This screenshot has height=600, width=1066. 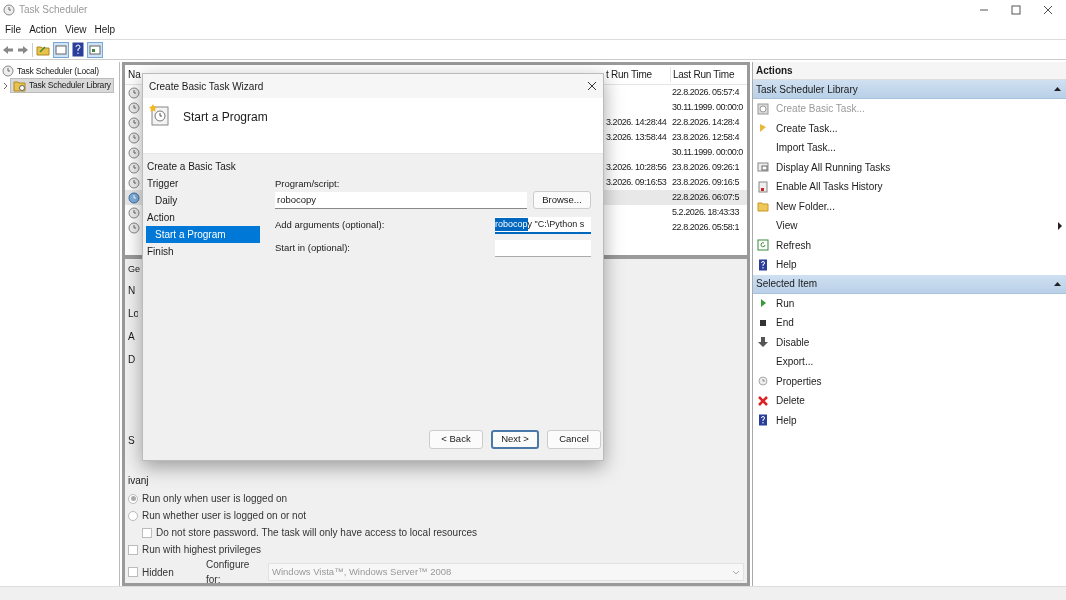 What do you see at coordinates (705, 122) in the screenshot?
I see `table-cell-text: 22.8.2026. 14:28:4` at bounding box center [705, 122].